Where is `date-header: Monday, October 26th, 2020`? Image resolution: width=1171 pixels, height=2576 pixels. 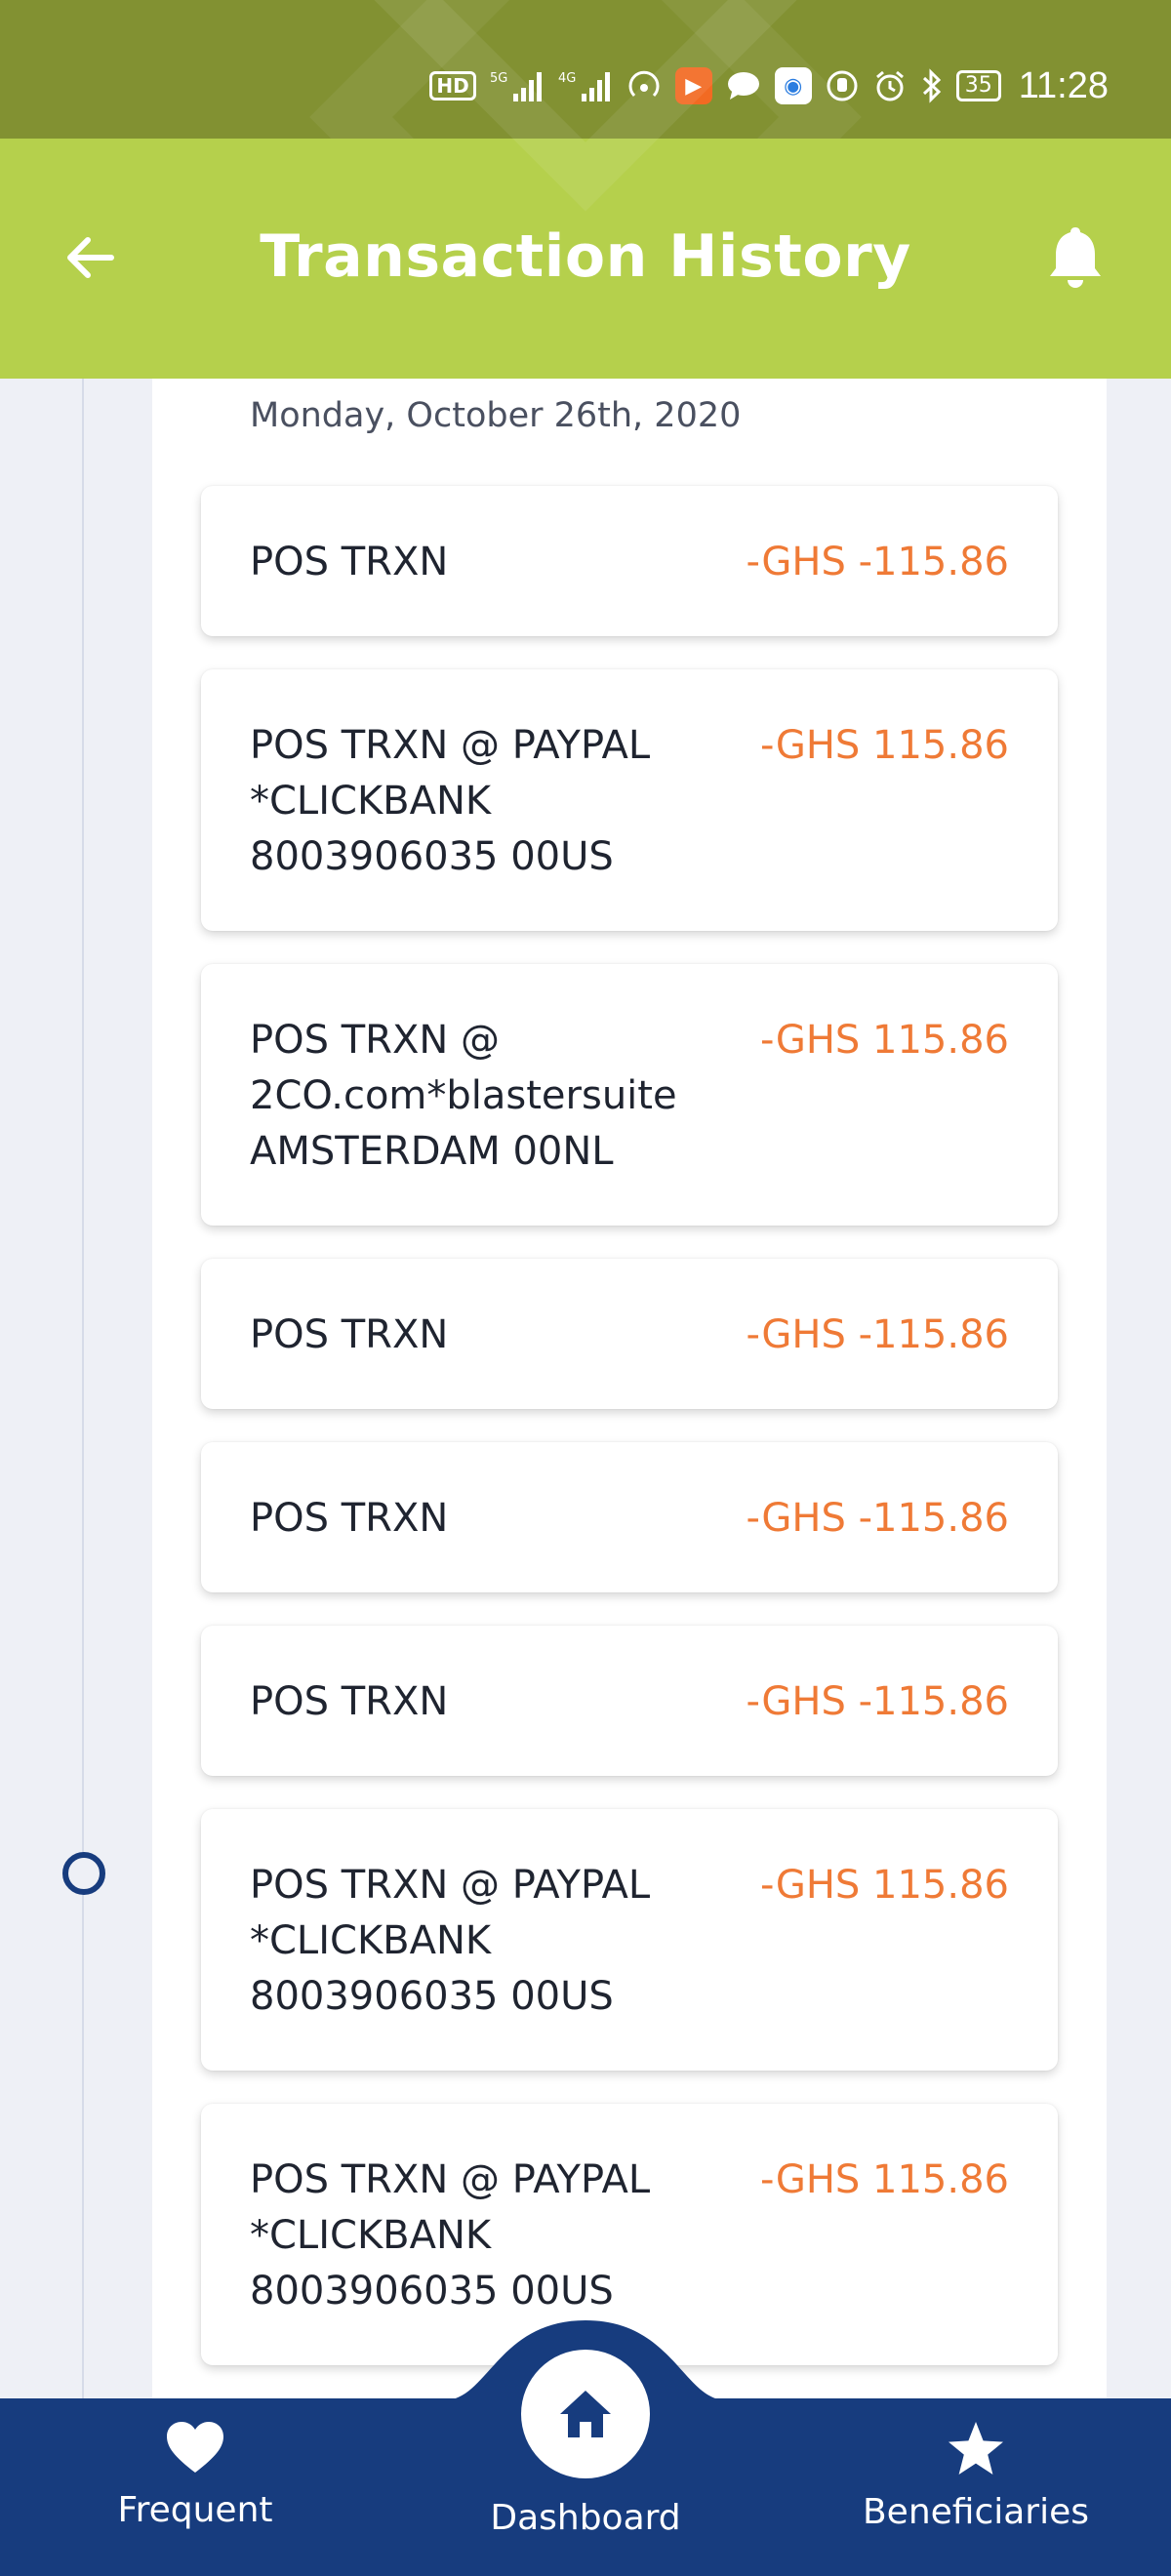 date-header: Monday, October 26th, 2020 is located at coordinates (496, 415).